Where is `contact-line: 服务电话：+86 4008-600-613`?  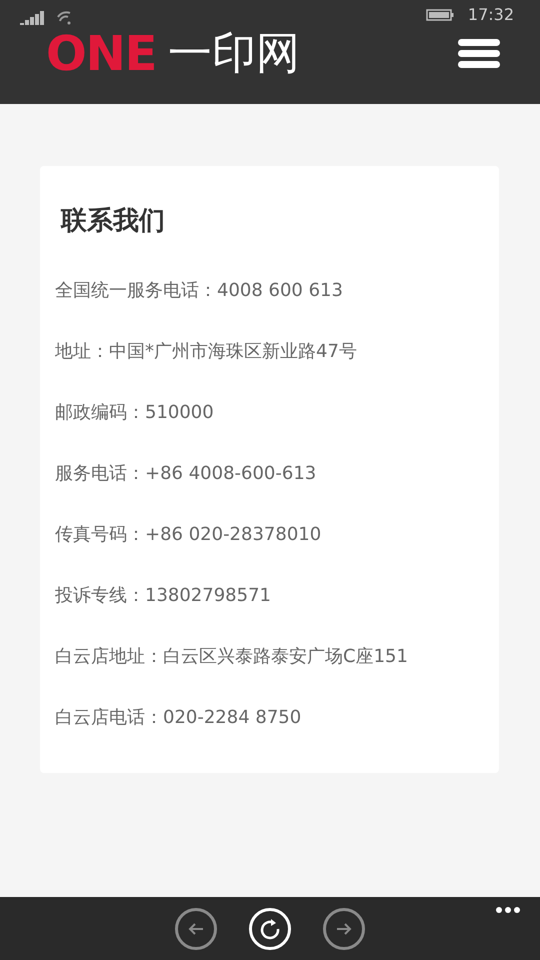
contact-line: 服务电话：+86 4008-600-613 is located at coordinates (186, 474).